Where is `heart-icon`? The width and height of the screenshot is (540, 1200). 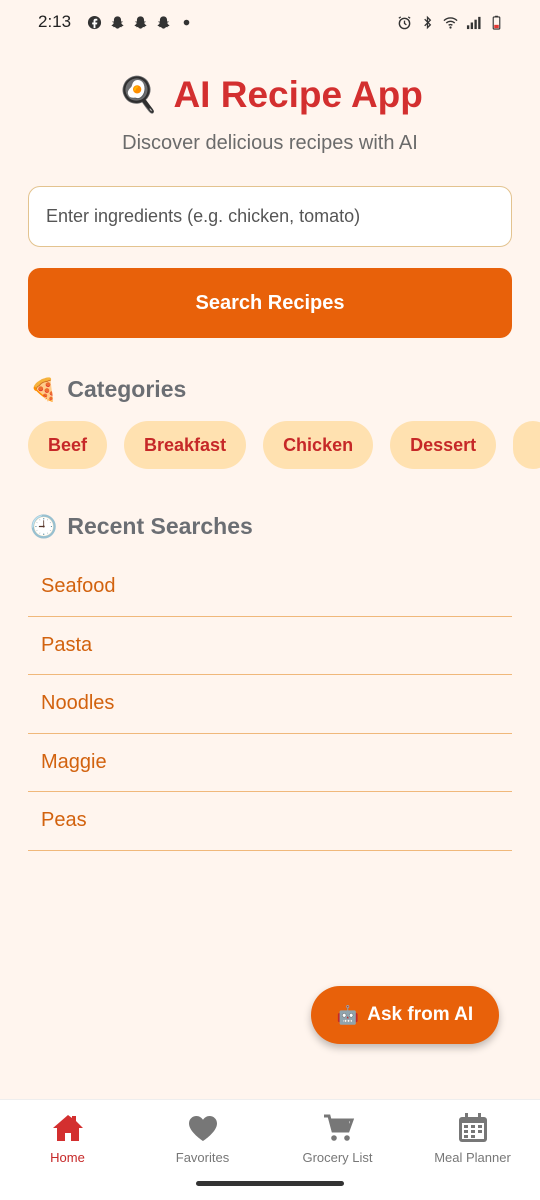 heart-icon is located at coordinates (202, 1128).